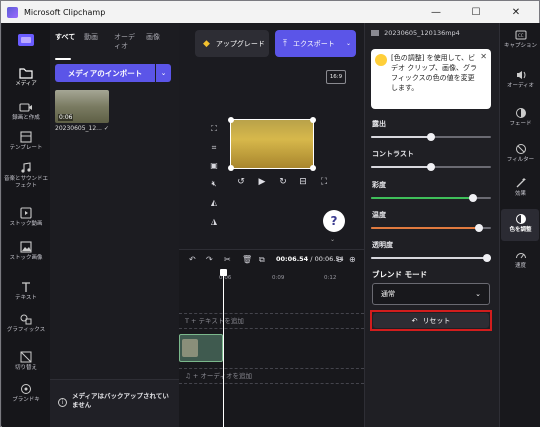 The image size is (540, 428). I want to click on playhead-handle, so click(223, 272).